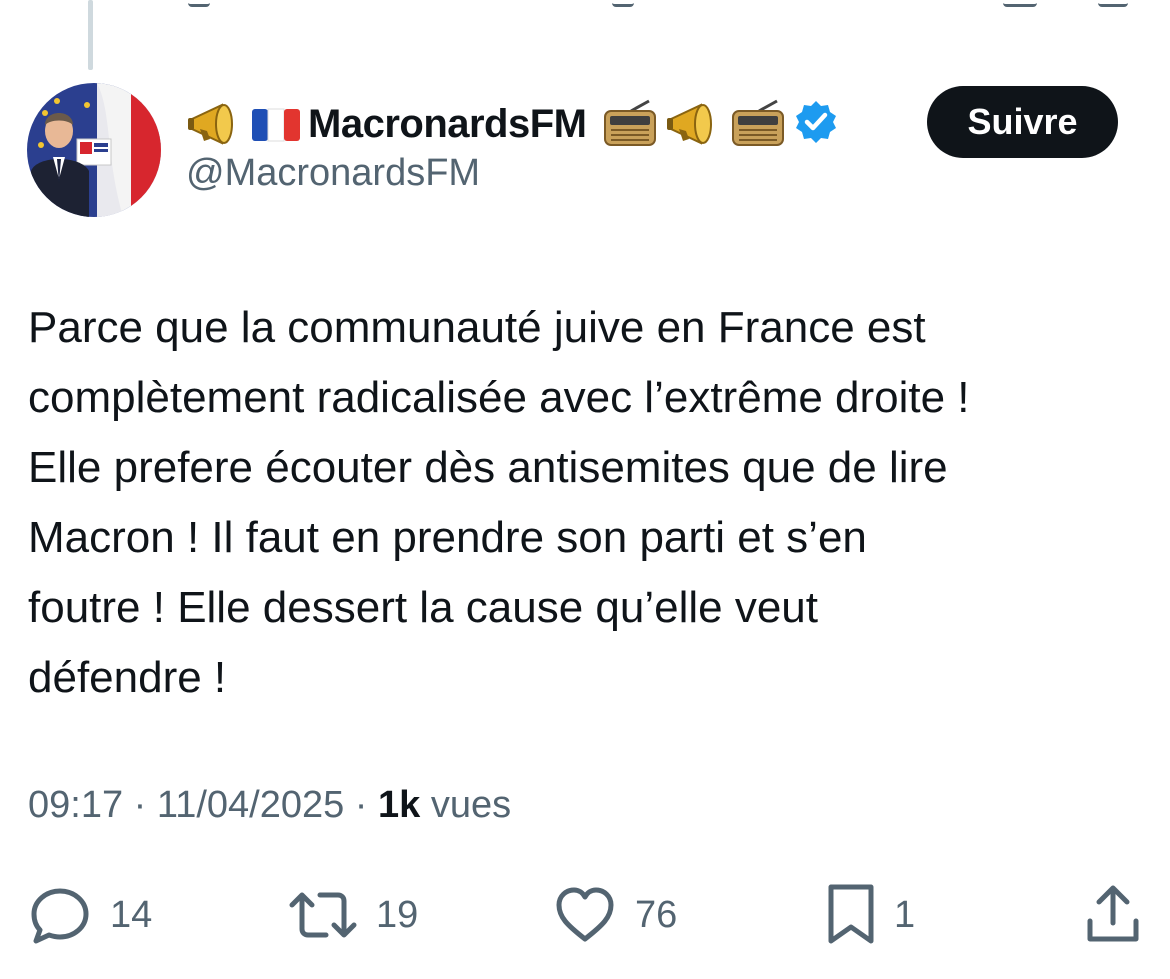 The height and width of the screenshot is (979, 1170). I want to click on avatar-image, so click(94, 150).